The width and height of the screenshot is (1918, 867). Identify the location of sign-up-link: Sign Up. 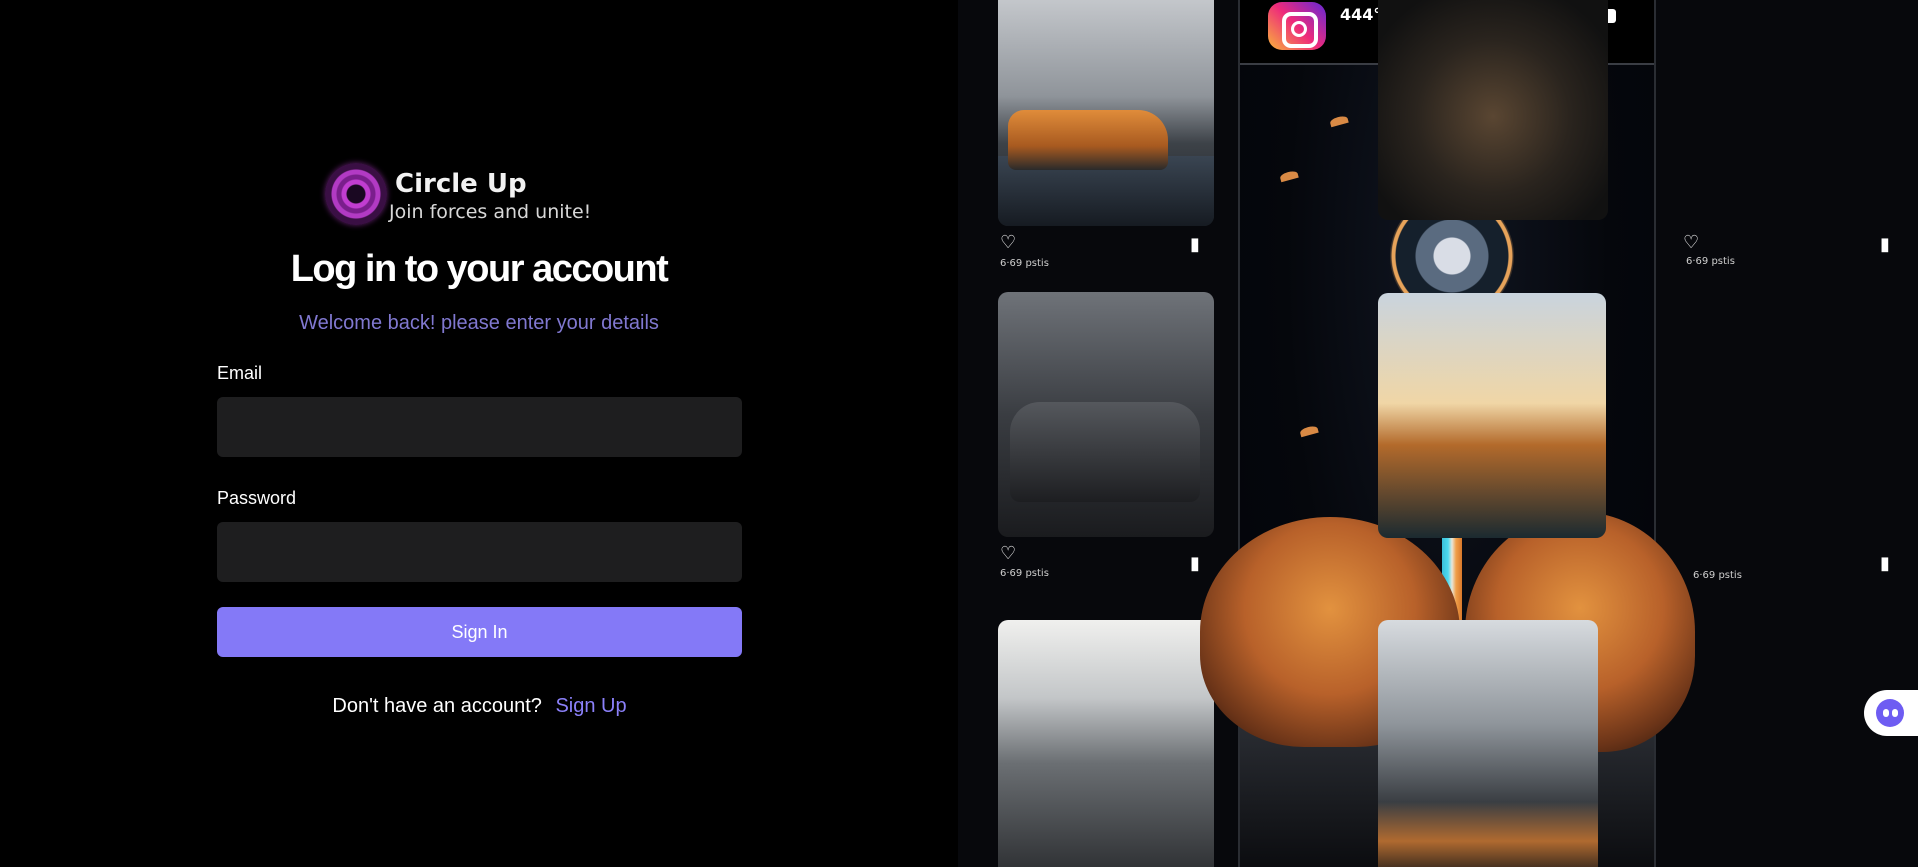
(590, 706).